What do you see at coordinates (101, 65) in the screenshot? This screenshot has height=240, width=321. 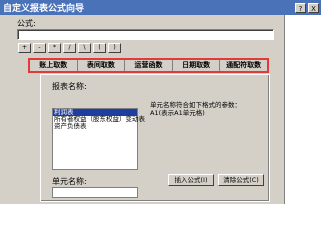 I see `tab-cross-table-fetch: 表间取数` at bounding box center [101, 65].